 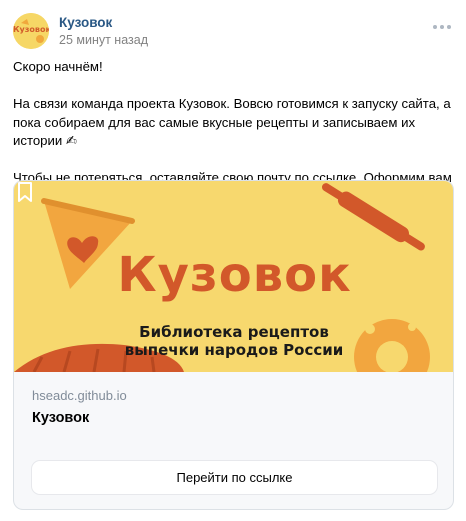 What do you see at coordinates (60, 418) in the screenshot?
I see `link-title: Кузовок` at bounding box center [60, 418].